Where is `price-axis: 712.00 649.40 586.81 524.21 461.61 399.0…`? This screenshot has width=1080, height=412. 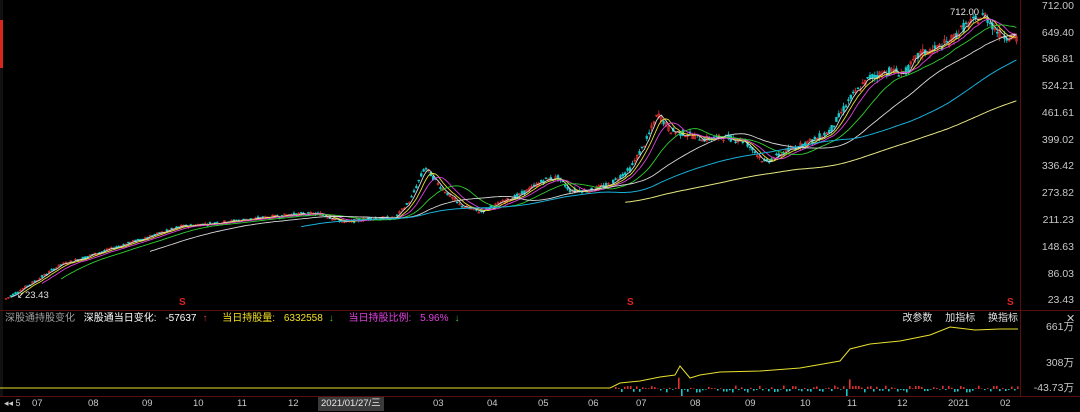 price-axis: 712.00 649.40 586.81 524.21 461.61 399.0… is located at coordinates (1050, 155).